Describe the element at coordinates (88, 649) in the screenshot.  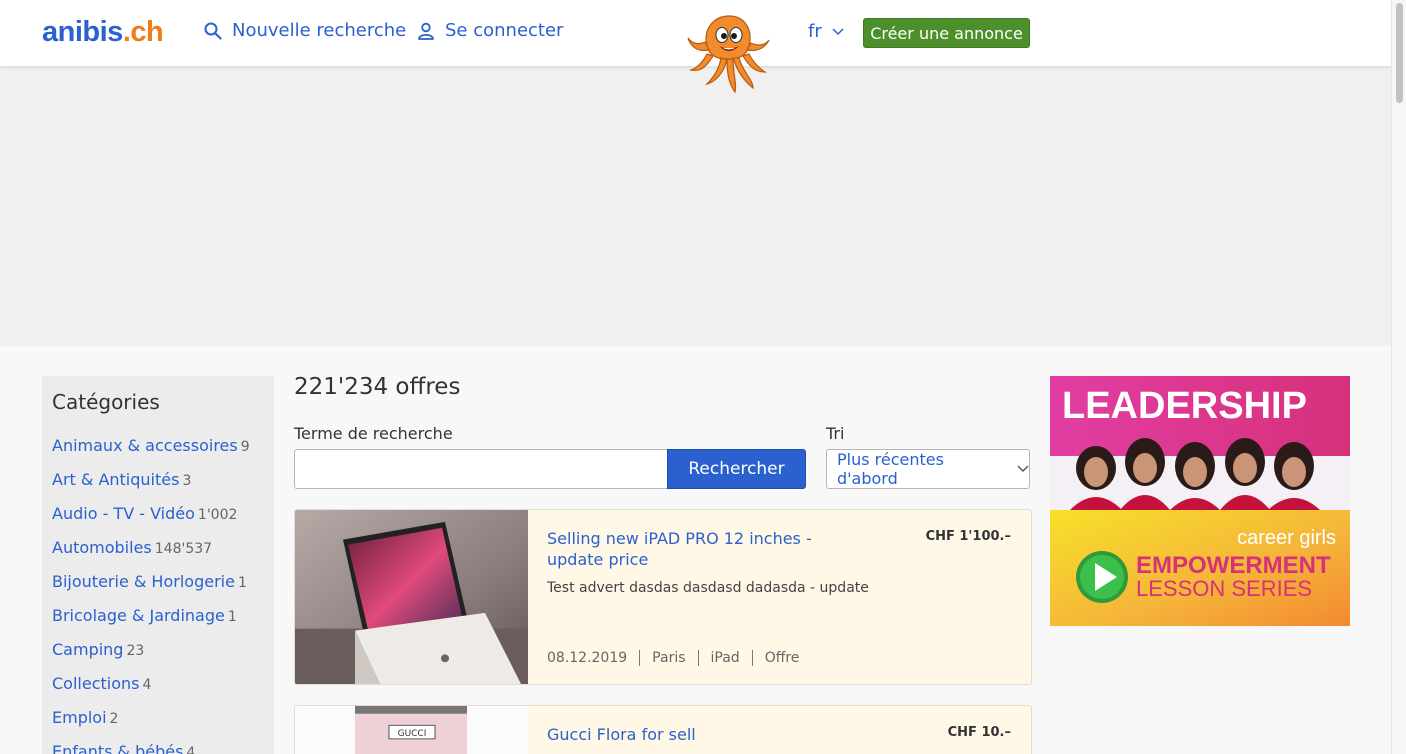
I see `category-label: Camping` at that location.